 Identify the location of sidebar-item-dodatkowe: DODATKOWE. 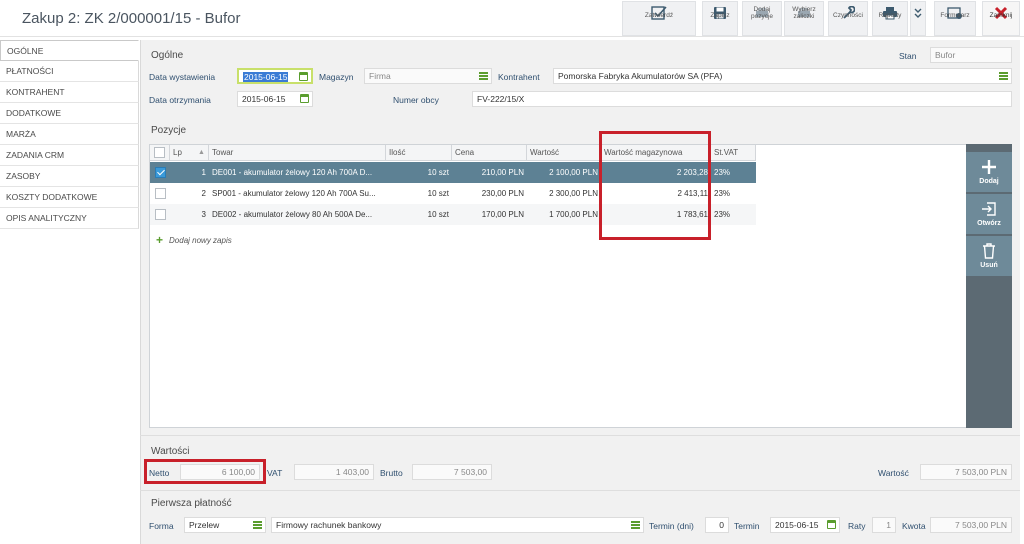
(69, 113).